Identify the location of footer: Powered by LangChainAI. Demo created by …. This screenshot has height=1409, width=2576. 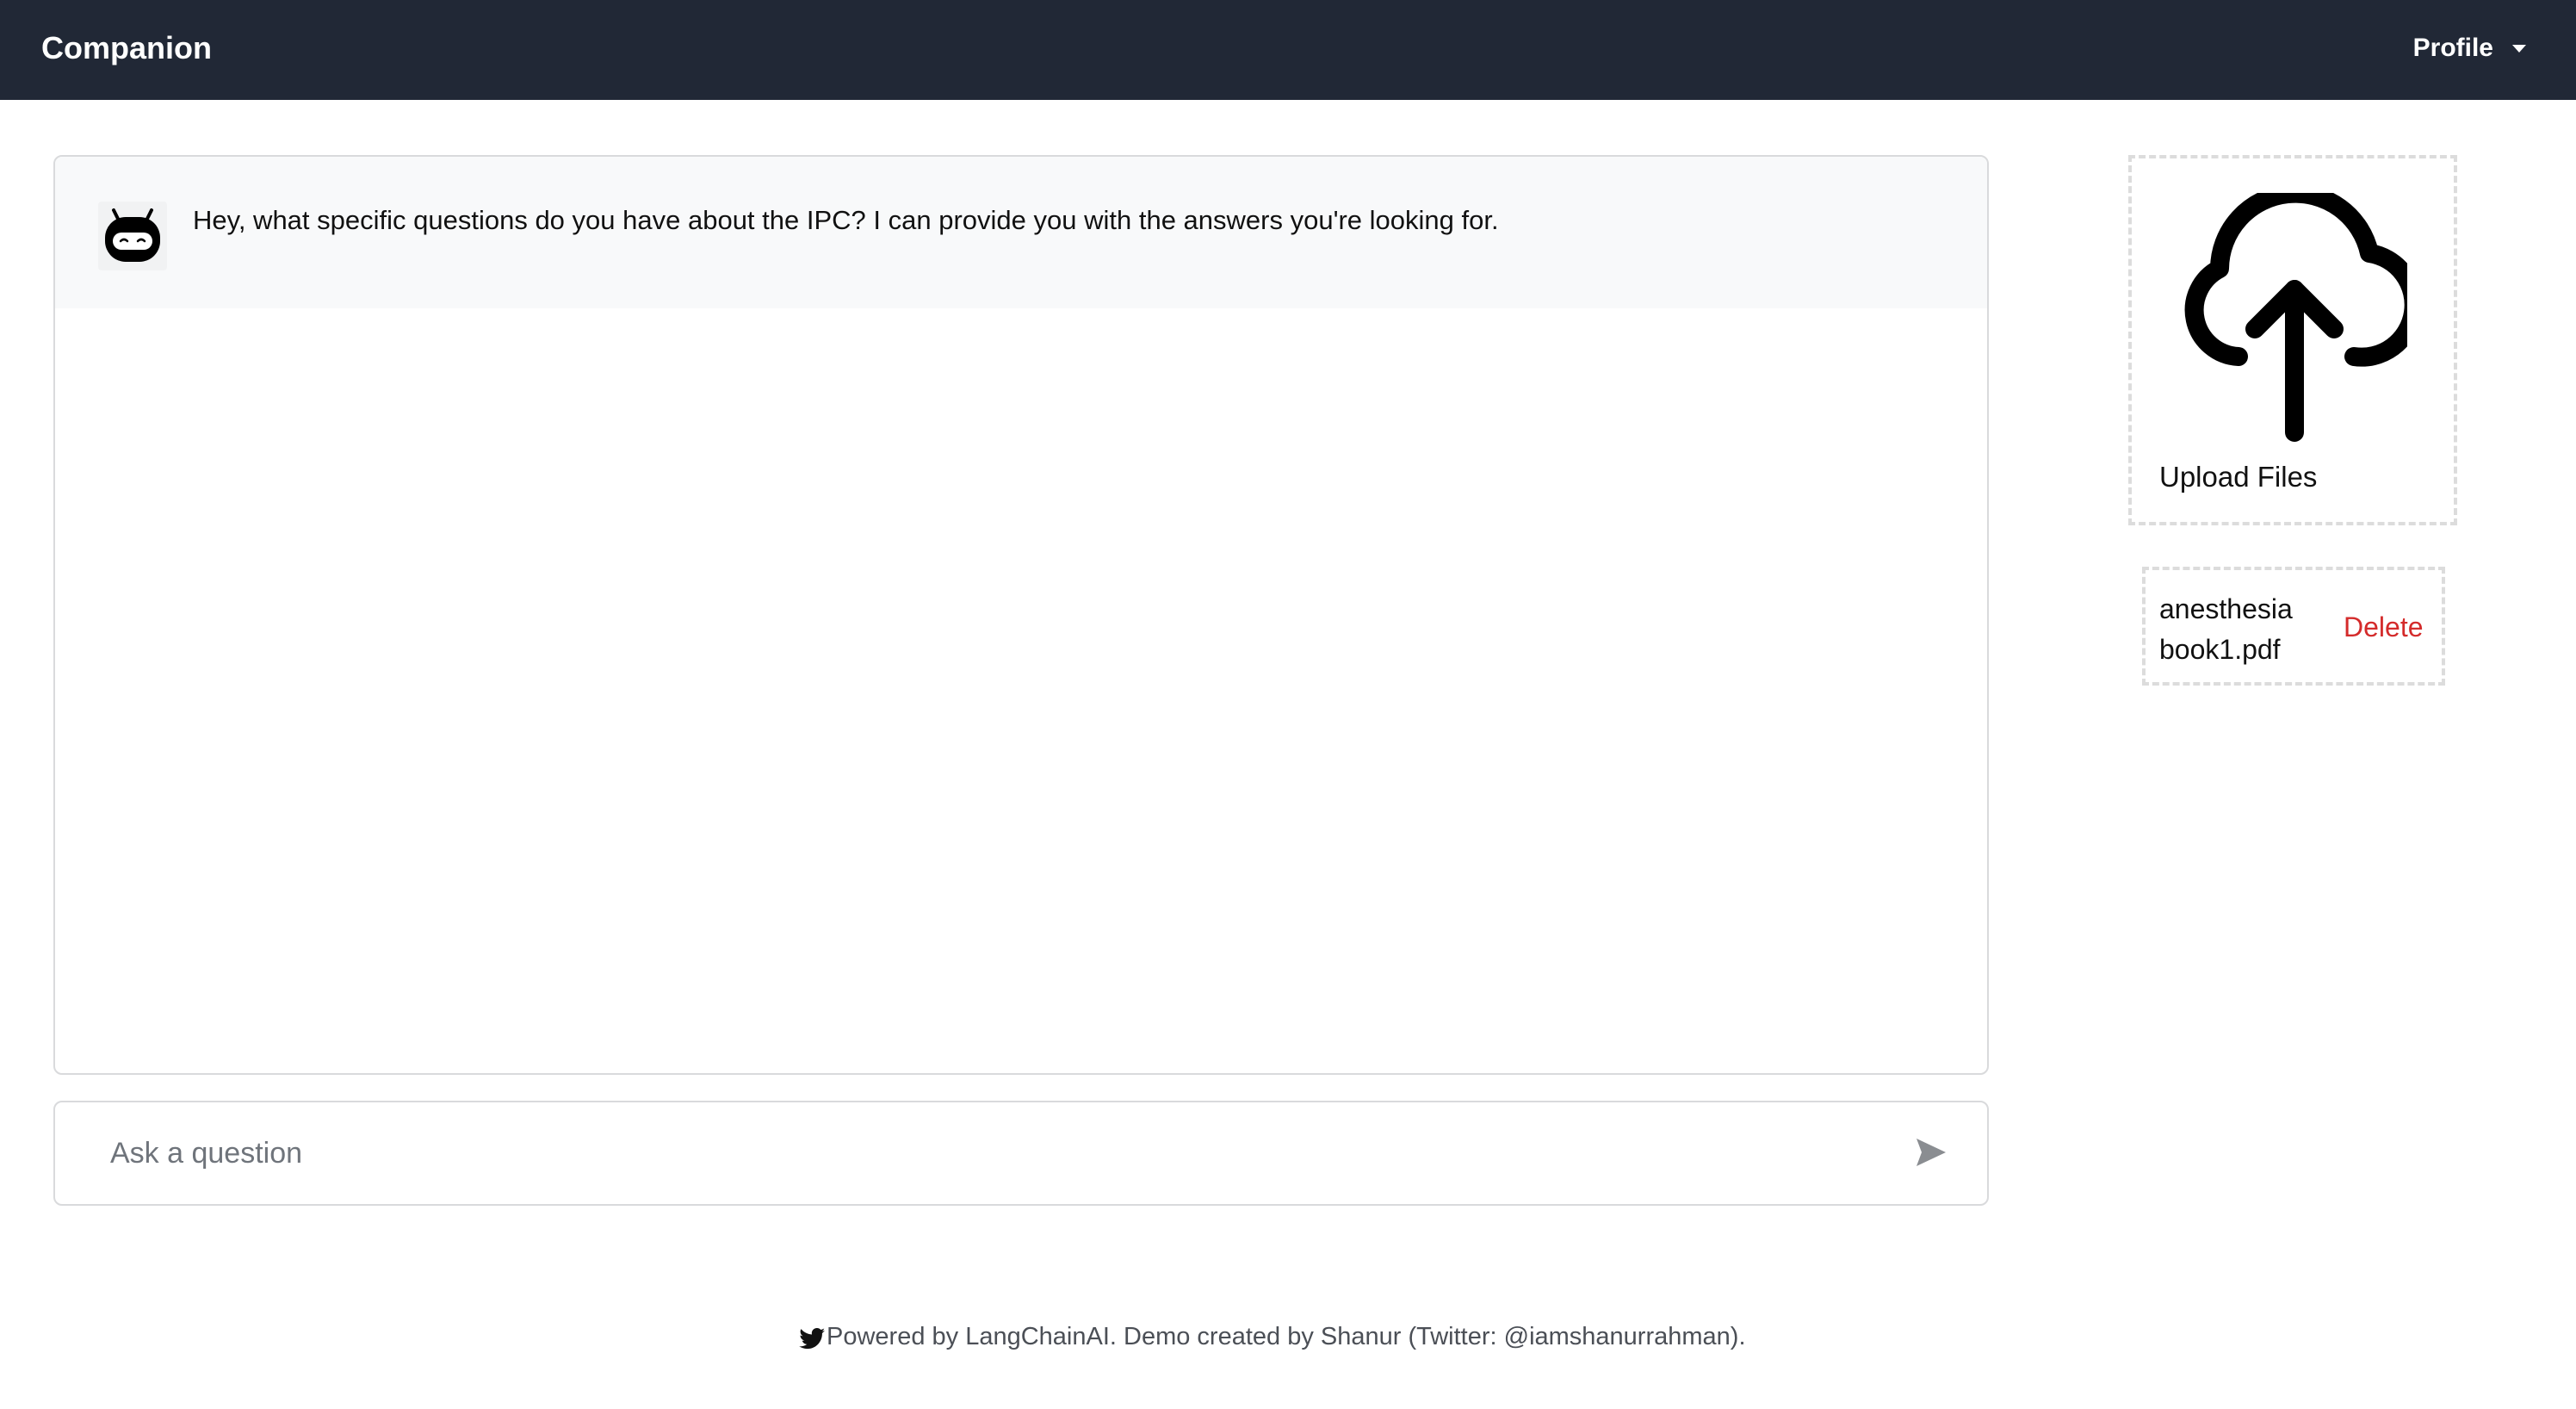
(1273, 1337).